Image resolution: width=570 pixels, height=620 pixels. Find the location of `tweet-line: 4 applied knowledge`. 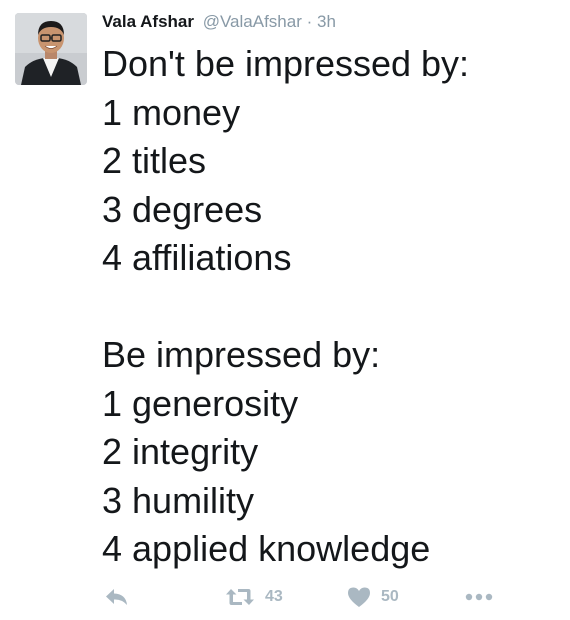

tweet-line: 4 applied knowledge is located at coordinates (266, 548).